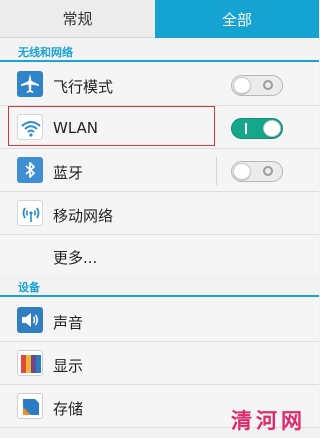  I want to click on settings-row-sound: 声音, so click(159, 320).